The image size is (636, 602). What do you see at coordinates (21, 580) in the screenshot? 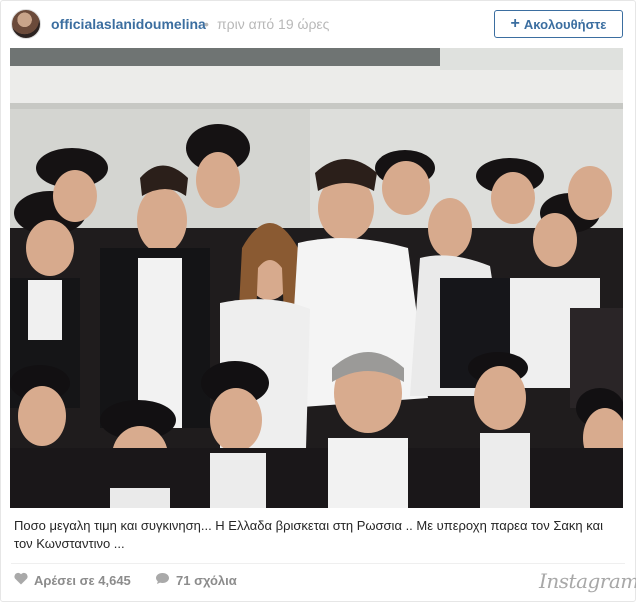
I see `heart-icon` at bounding box center [21, 580].